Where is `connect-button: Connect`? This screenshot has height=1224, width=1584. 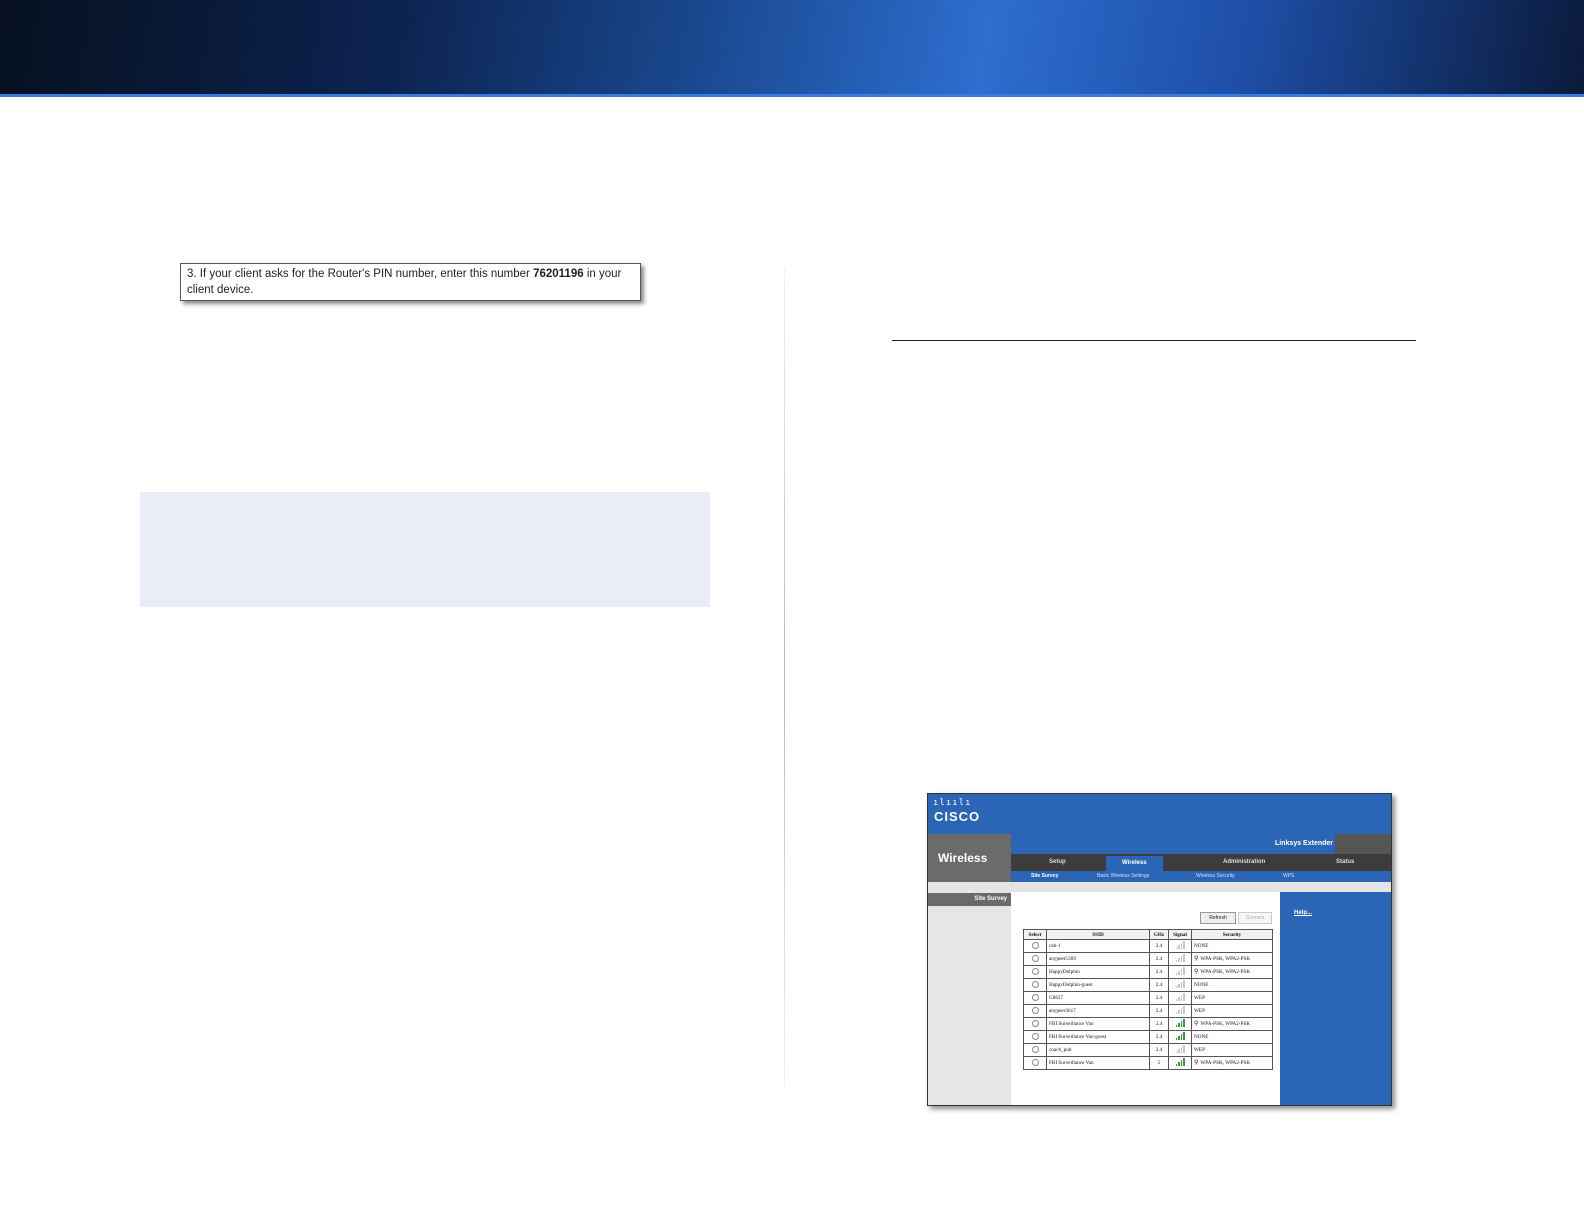 connect-button: Connect is located at coordinates (1255, 918).